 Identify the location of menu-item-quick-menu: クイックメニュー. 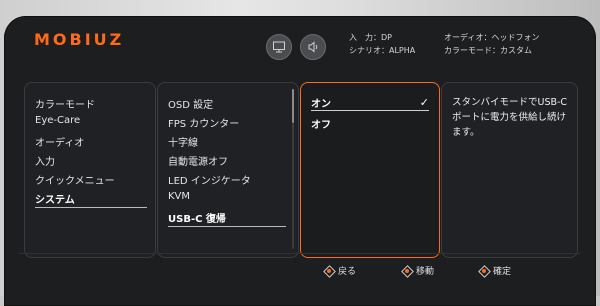
(75, 179).